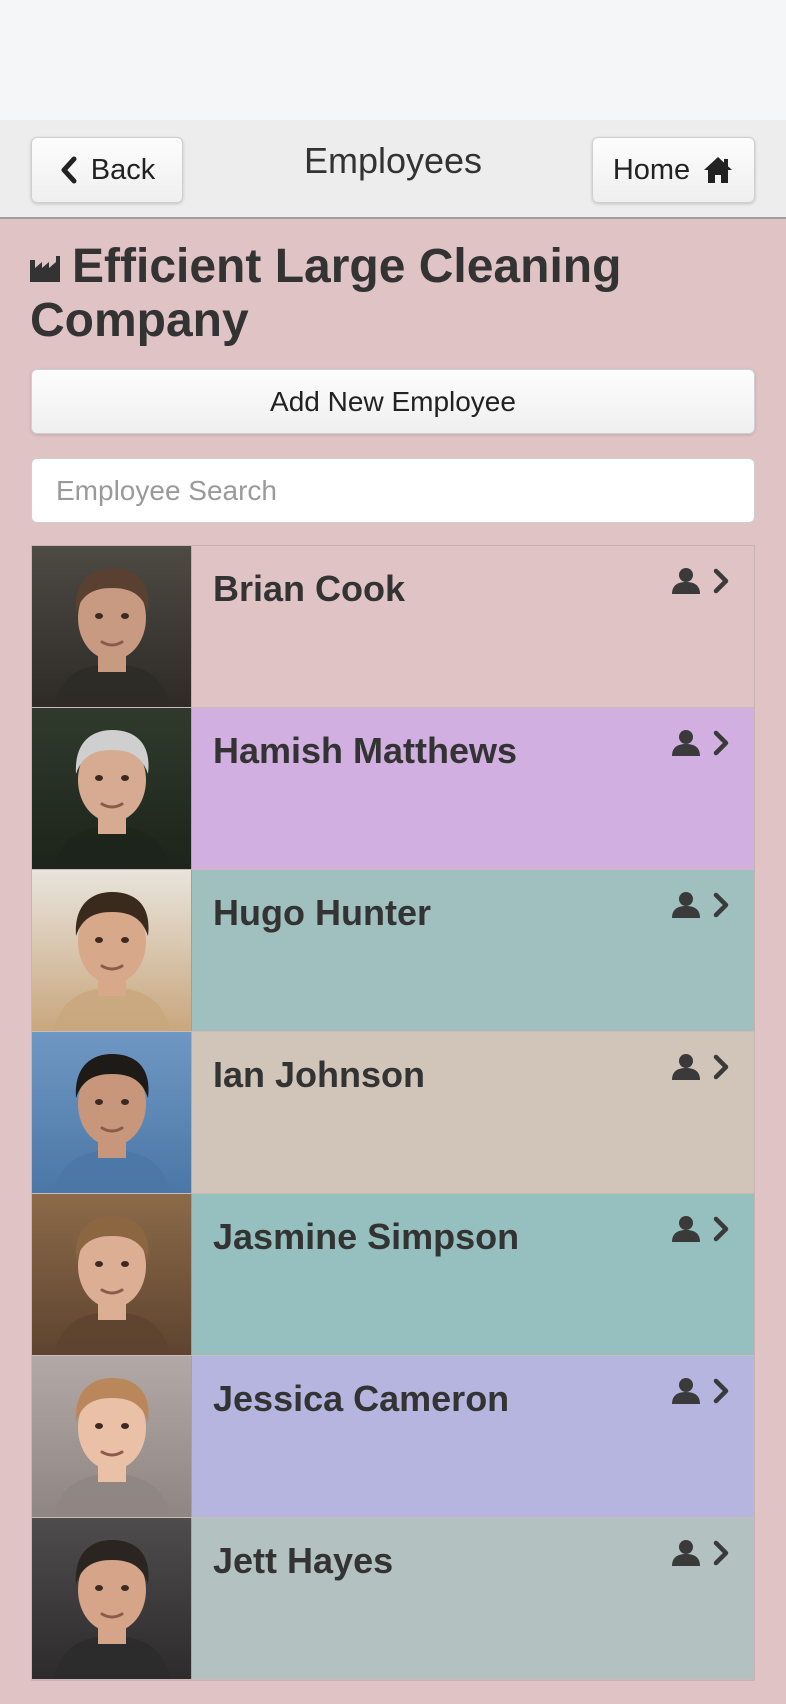  What do you see at coordinates (393, 951) in the screenshot?
I see `employee-row: Hugo Hunter` at bounding box center [393, 951].